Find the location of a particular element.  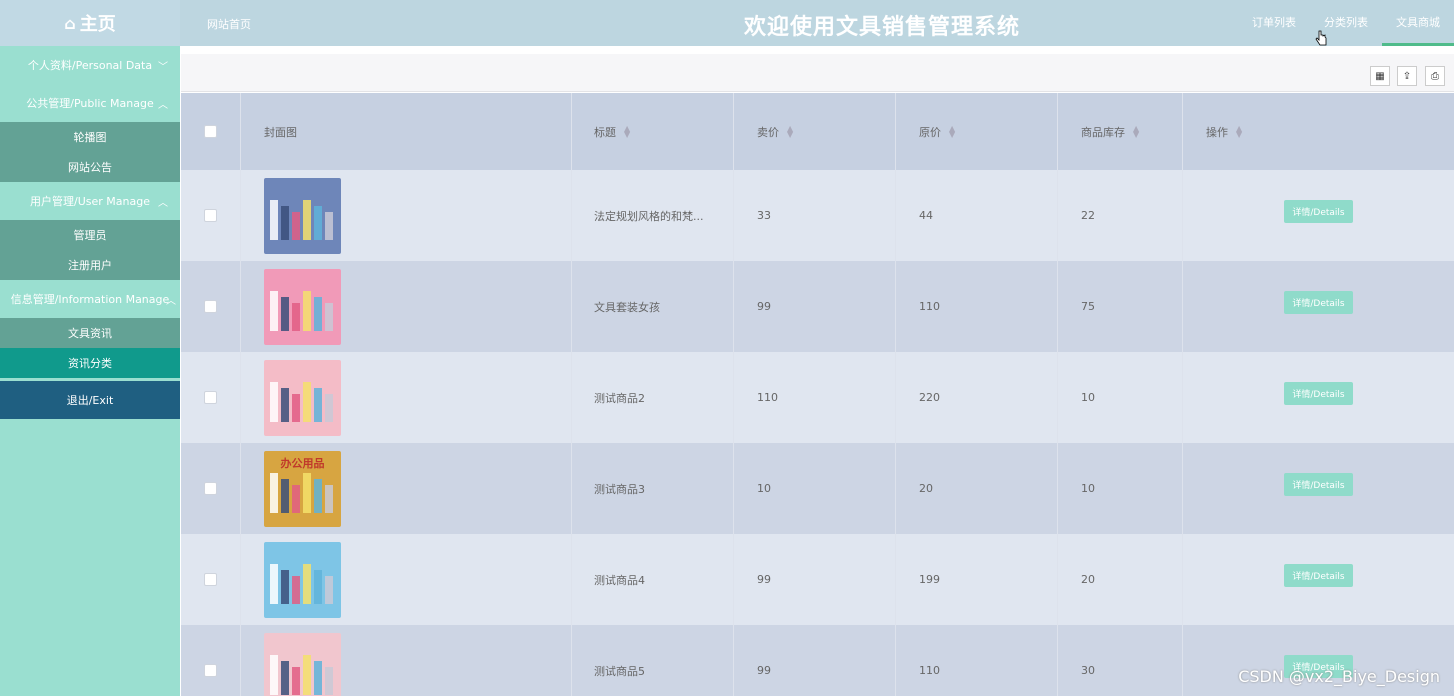

product-stock: 22 is located at coordinates (1088, 215).